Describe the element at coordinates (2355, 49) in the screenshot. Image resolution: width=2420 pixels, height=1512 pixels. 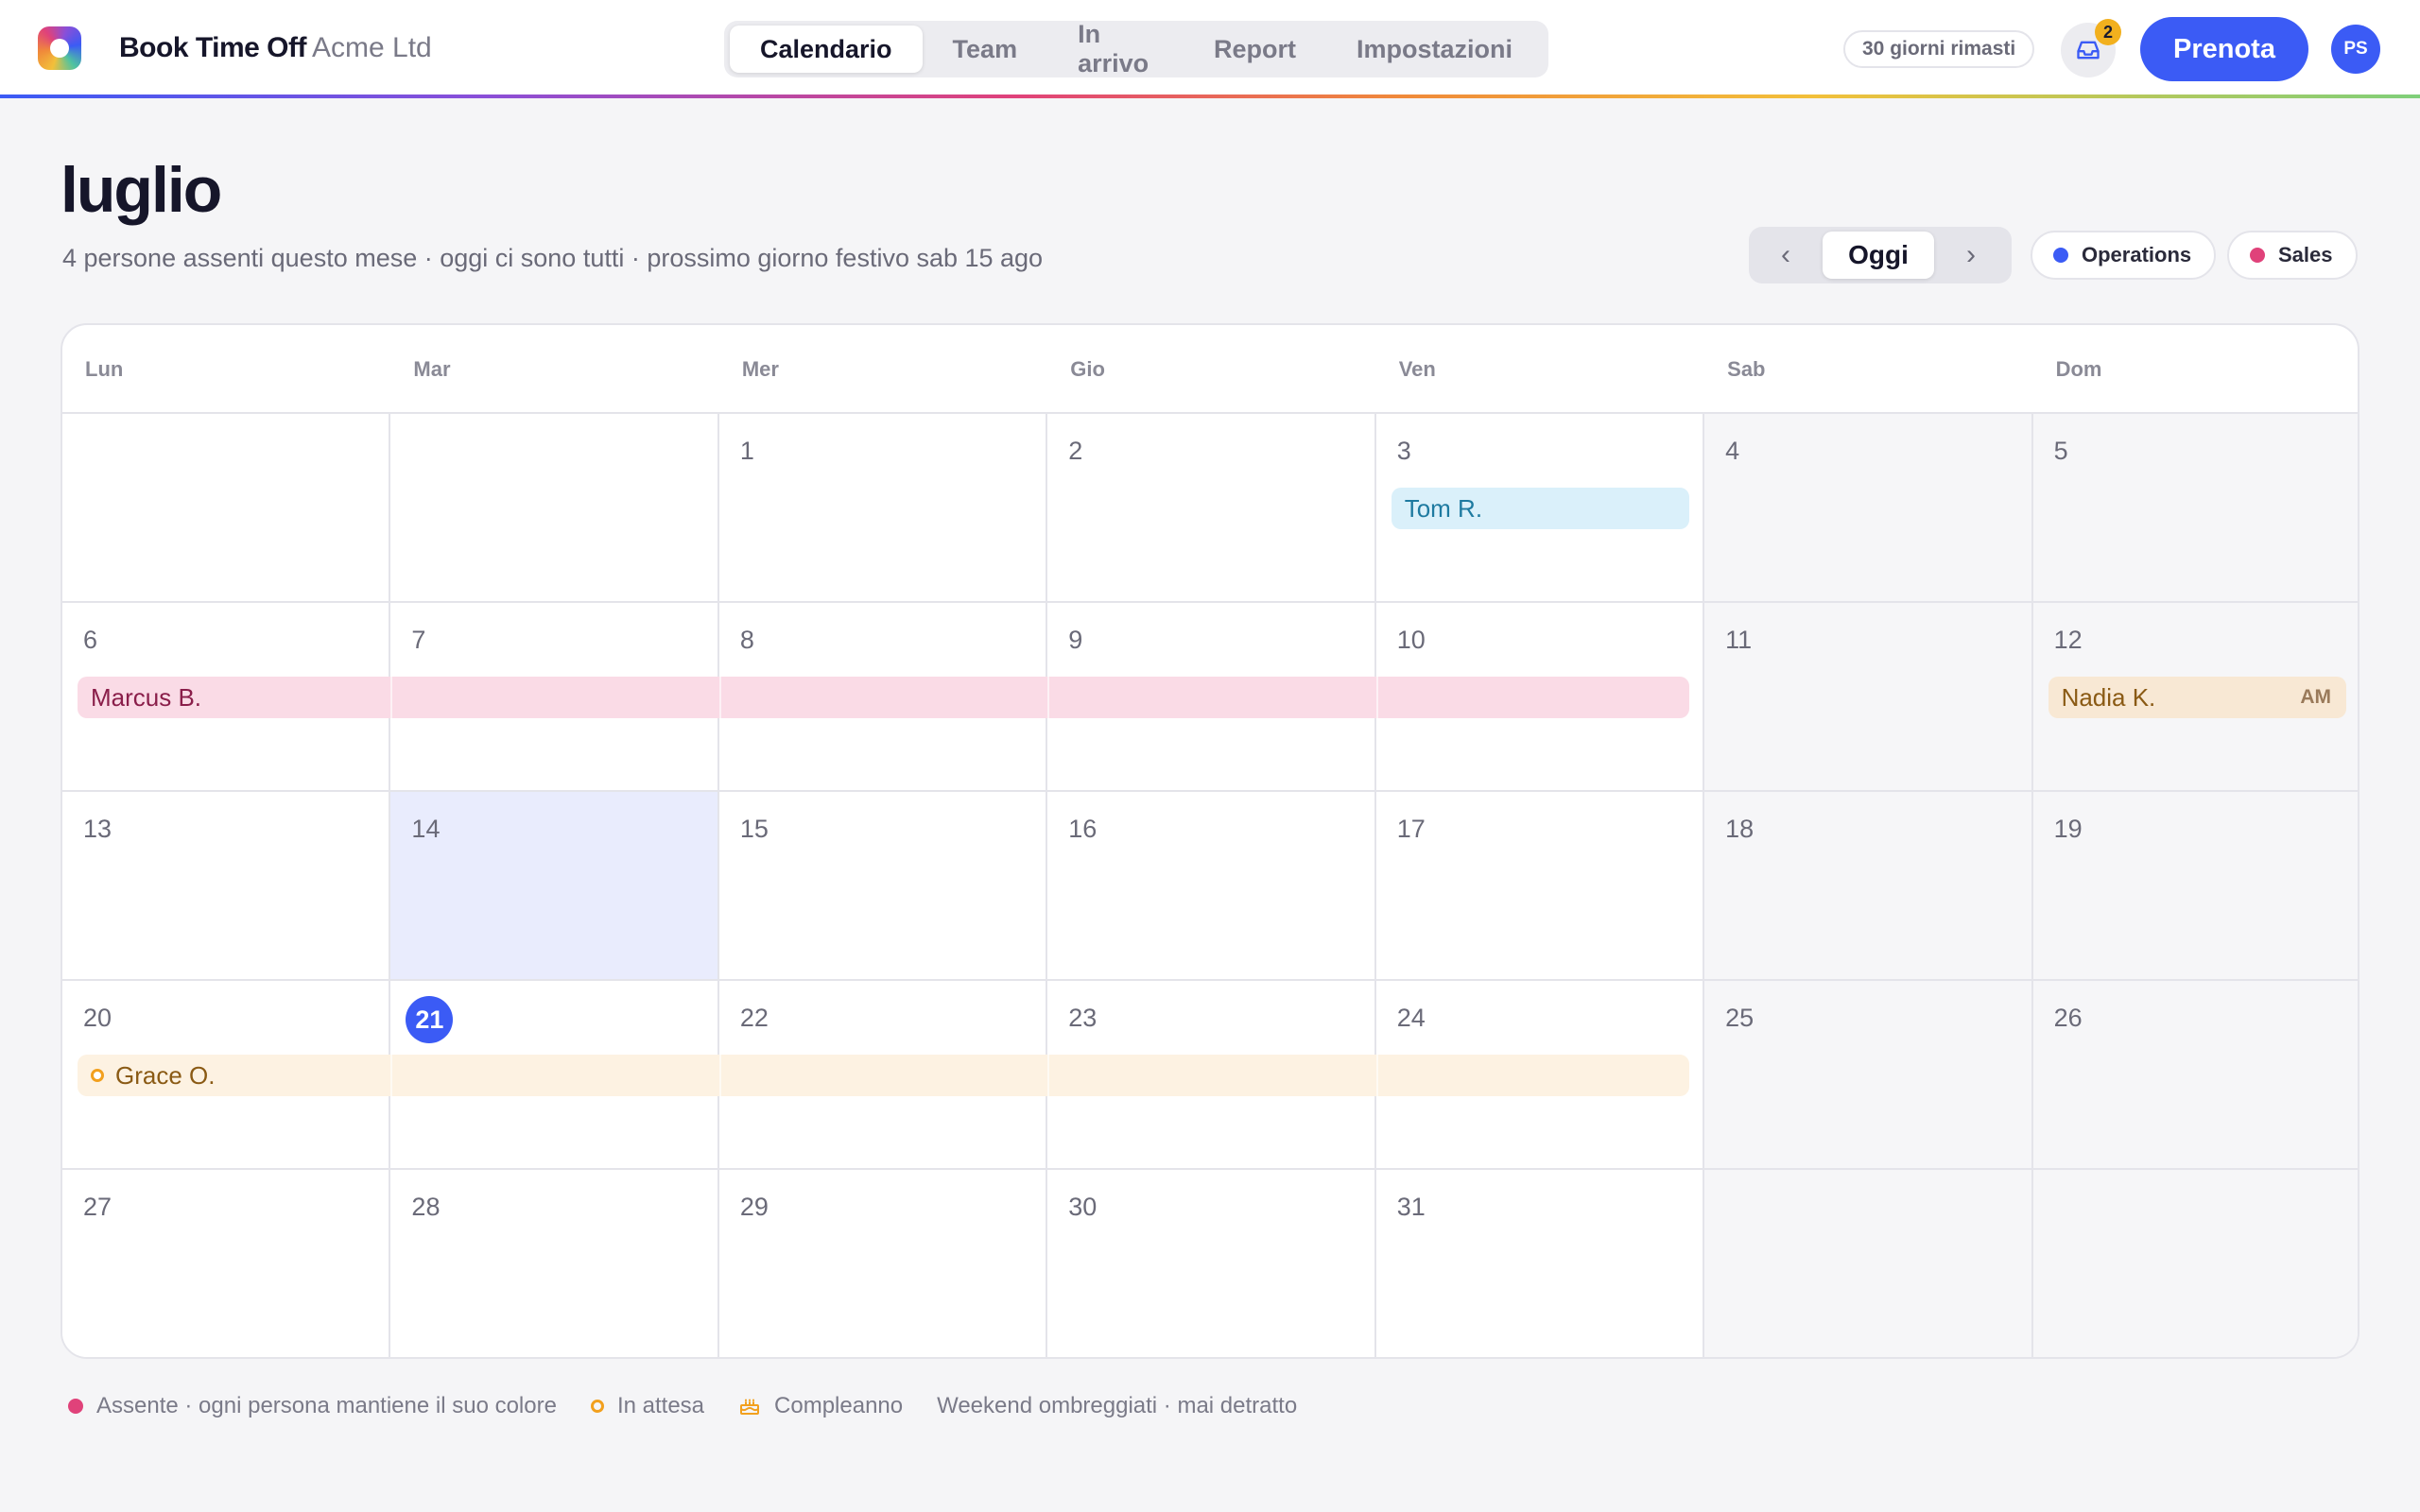
I see `user-avatar: PS` at that location.